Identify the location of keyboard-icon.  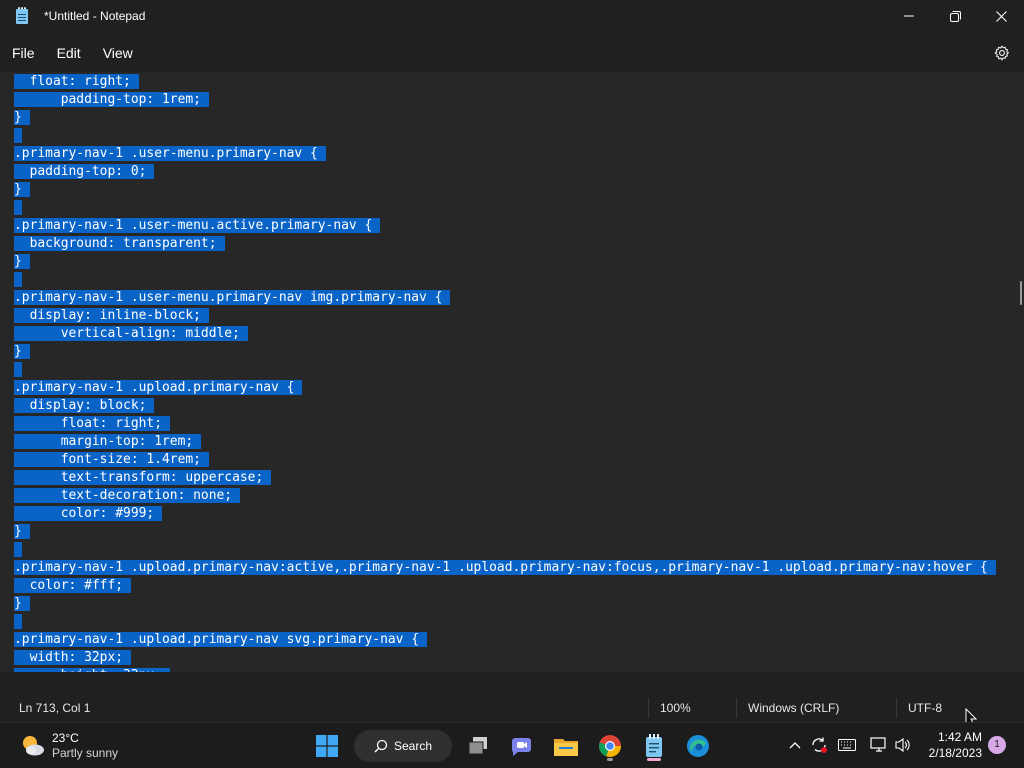
(847, 745).